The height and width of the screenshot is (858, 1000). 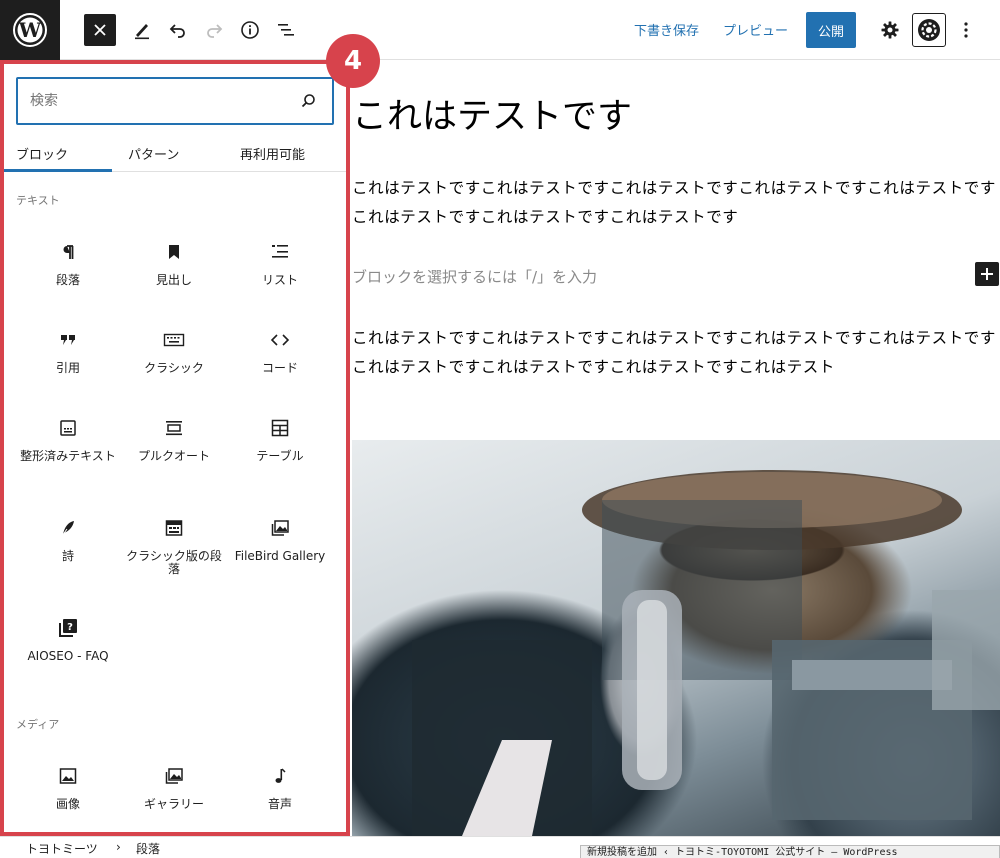 I want to click on info-icon, so click(x=250, y=30).